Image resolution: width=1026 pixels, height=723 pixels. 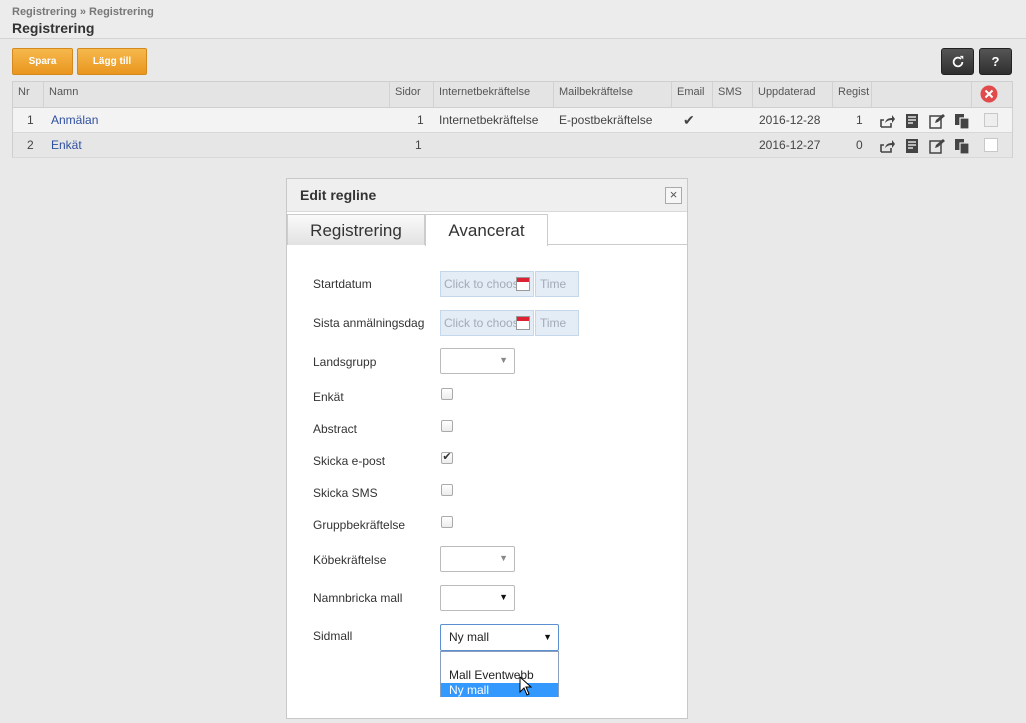 I want to click on col-delete, so click(x=992, y=94).